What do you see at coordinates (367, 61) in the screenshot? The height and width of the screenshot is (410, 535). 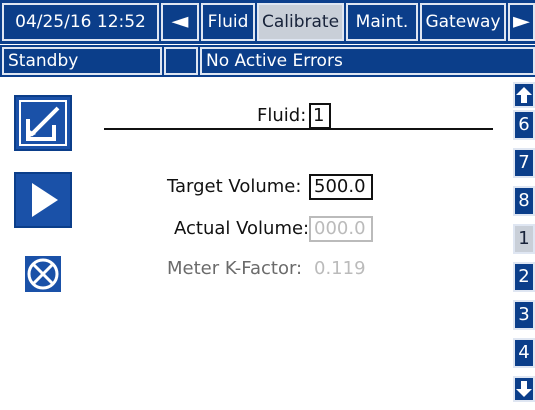 I see `error-status-message: No Active Errors` at bounding box center [367, 61].